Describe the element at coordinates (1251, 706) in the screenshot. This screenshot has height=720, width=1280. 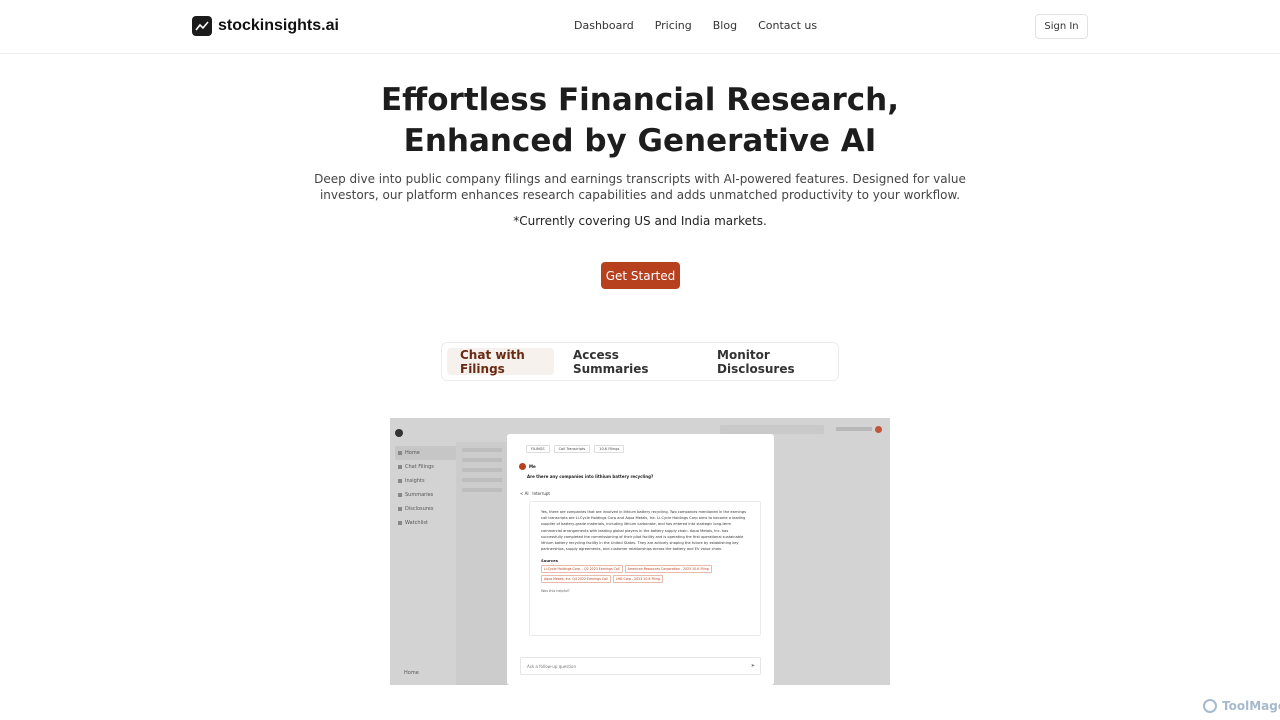
I see `watermark-text: ToolMage` at that location.